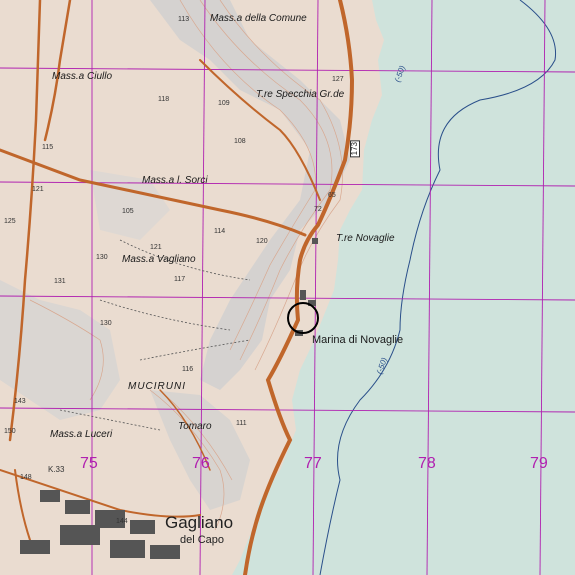  What do you see at coordinates (56, 469) in the screenshot?
I see `label-km: K.33` at bounding box center [56, 469].